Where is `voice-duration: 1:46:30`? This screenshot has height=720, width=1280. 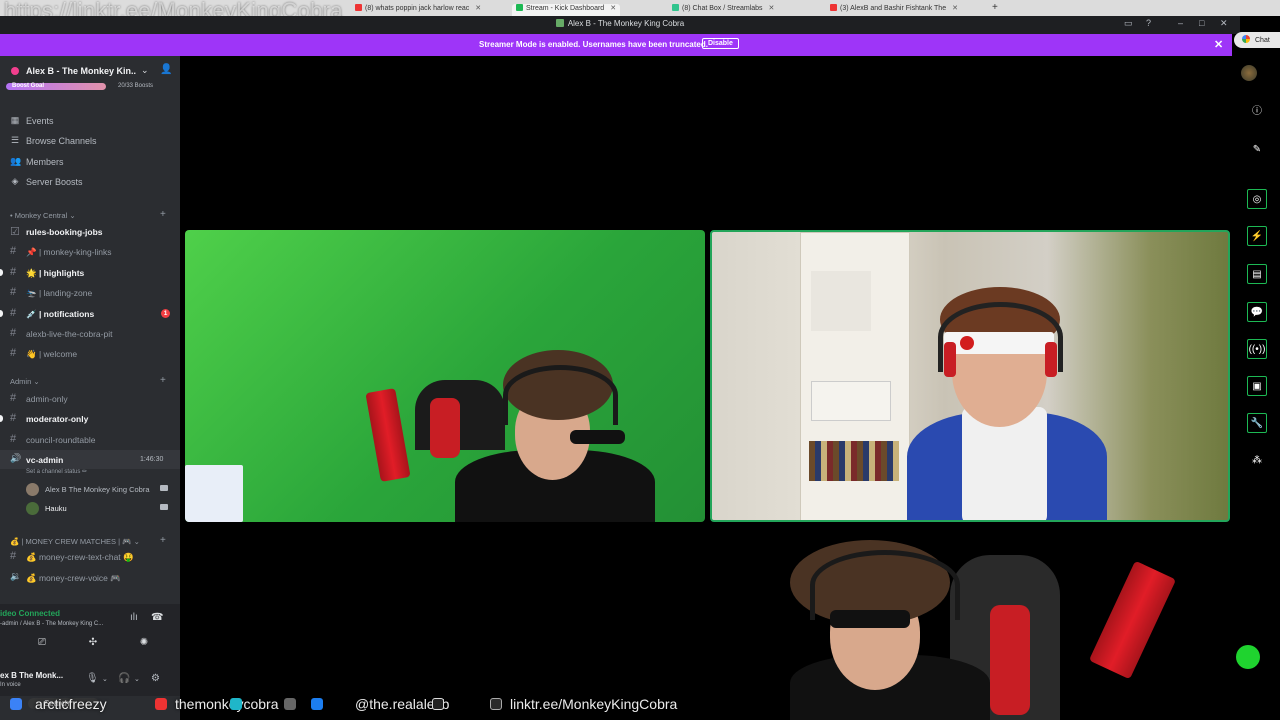
voice-duration: 1:46:30 is located at coordinates (152, 459).